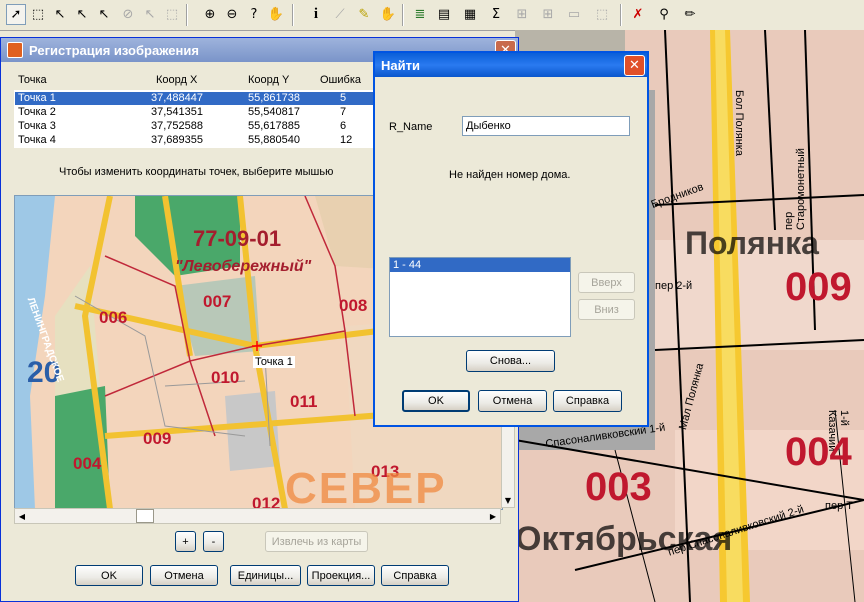 This screenshot has height=602, width=864. What do you see at coordinates (128, 14) in the screenshot?
I see `select-circle-icon: ⊘` at bounding box center [128, 14].